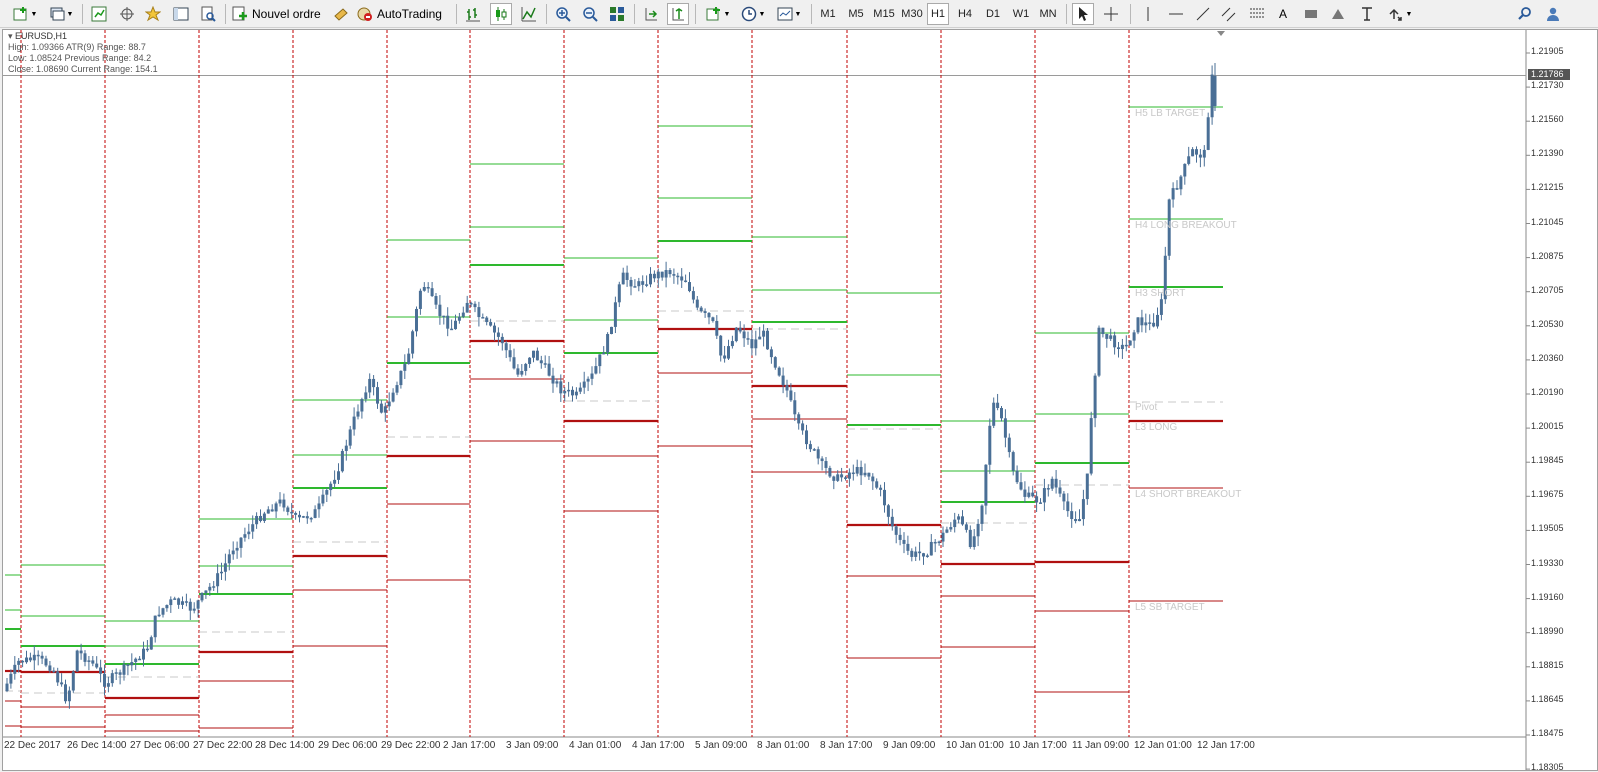  I want to click on level-label-l5: L5 SB TARGET, so click(1170, 607).